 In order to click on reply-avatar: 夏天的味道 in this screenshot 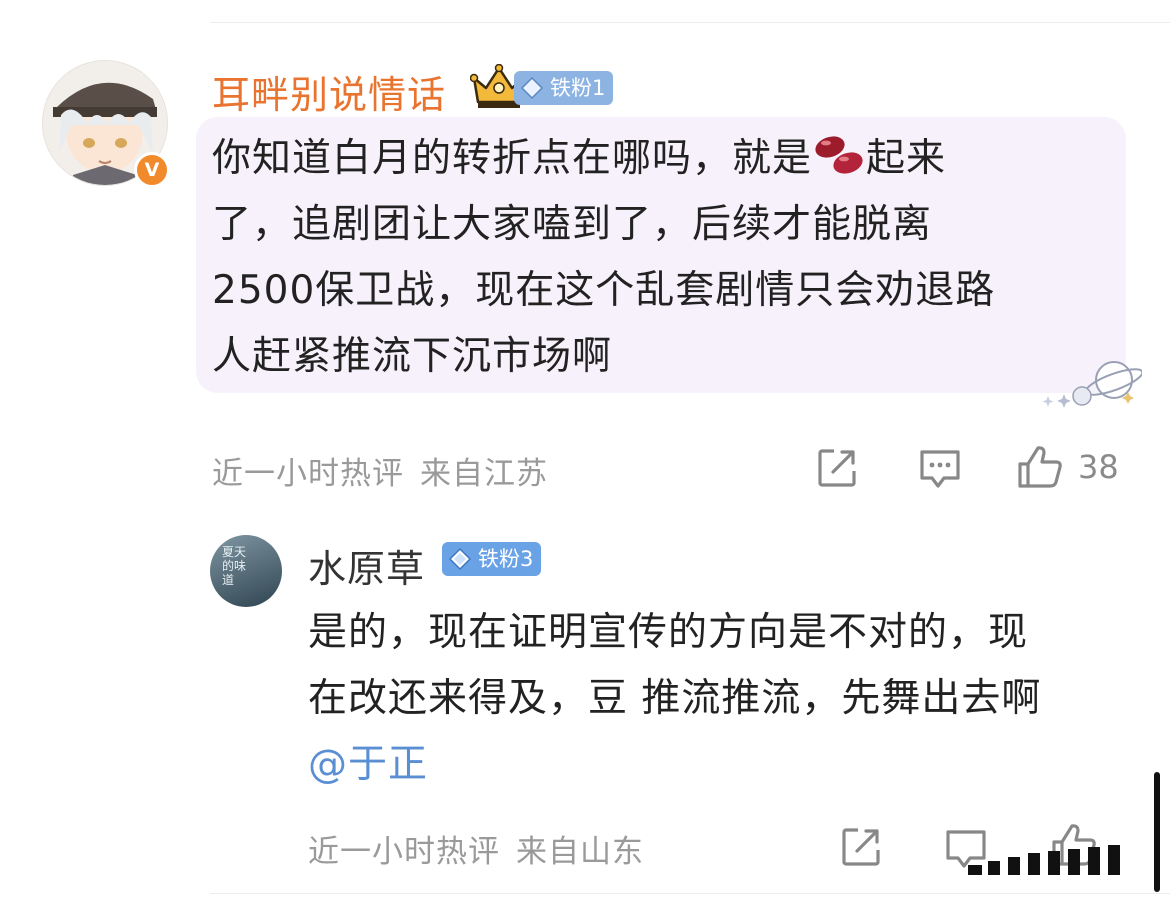, I will do `click(246, 571)`.